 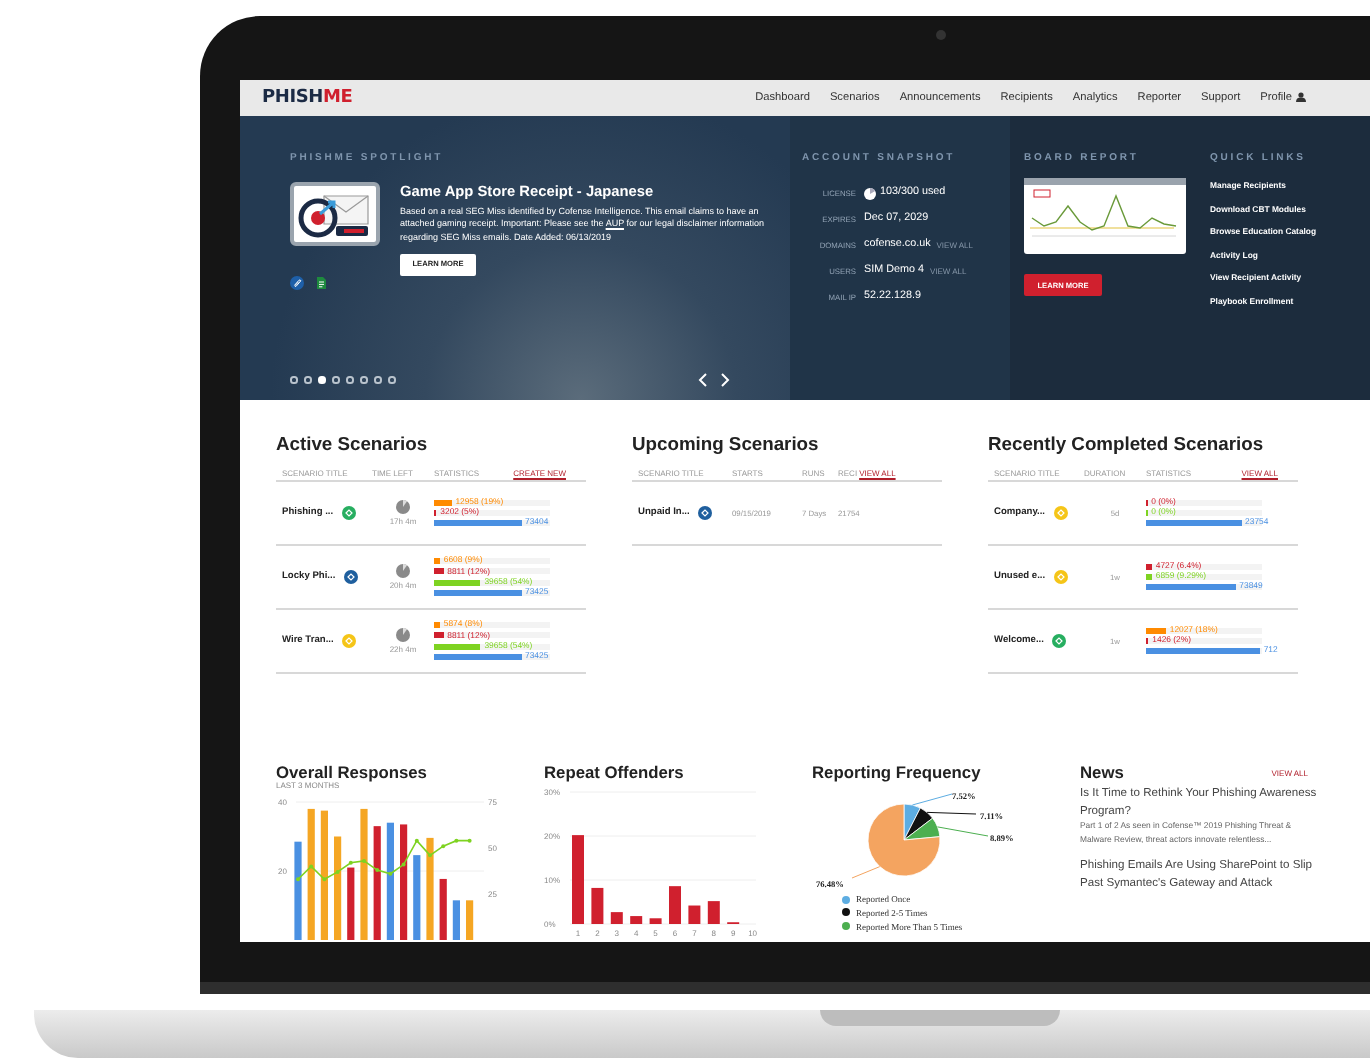 I want to click on panel-title: Recently Completed Scenarios, so click(x=1127, y=443).